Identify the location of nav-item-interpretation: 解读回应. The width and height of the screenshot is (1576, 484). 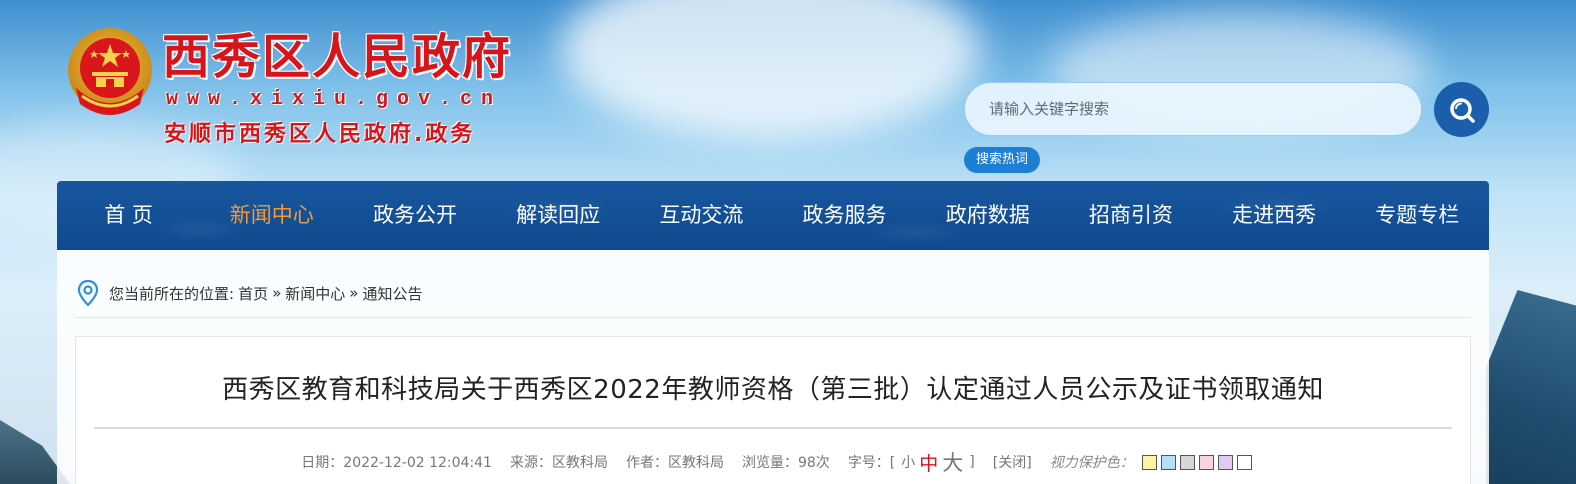
(558, 215).